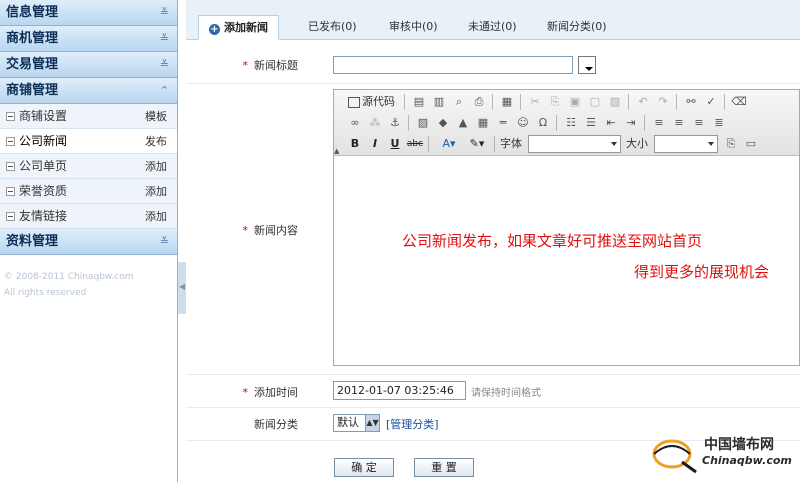  What do you see at coordinates (555, 102) in the screenshot?
I see `copy-icon: ⎘` at bounding box center [555, 102].